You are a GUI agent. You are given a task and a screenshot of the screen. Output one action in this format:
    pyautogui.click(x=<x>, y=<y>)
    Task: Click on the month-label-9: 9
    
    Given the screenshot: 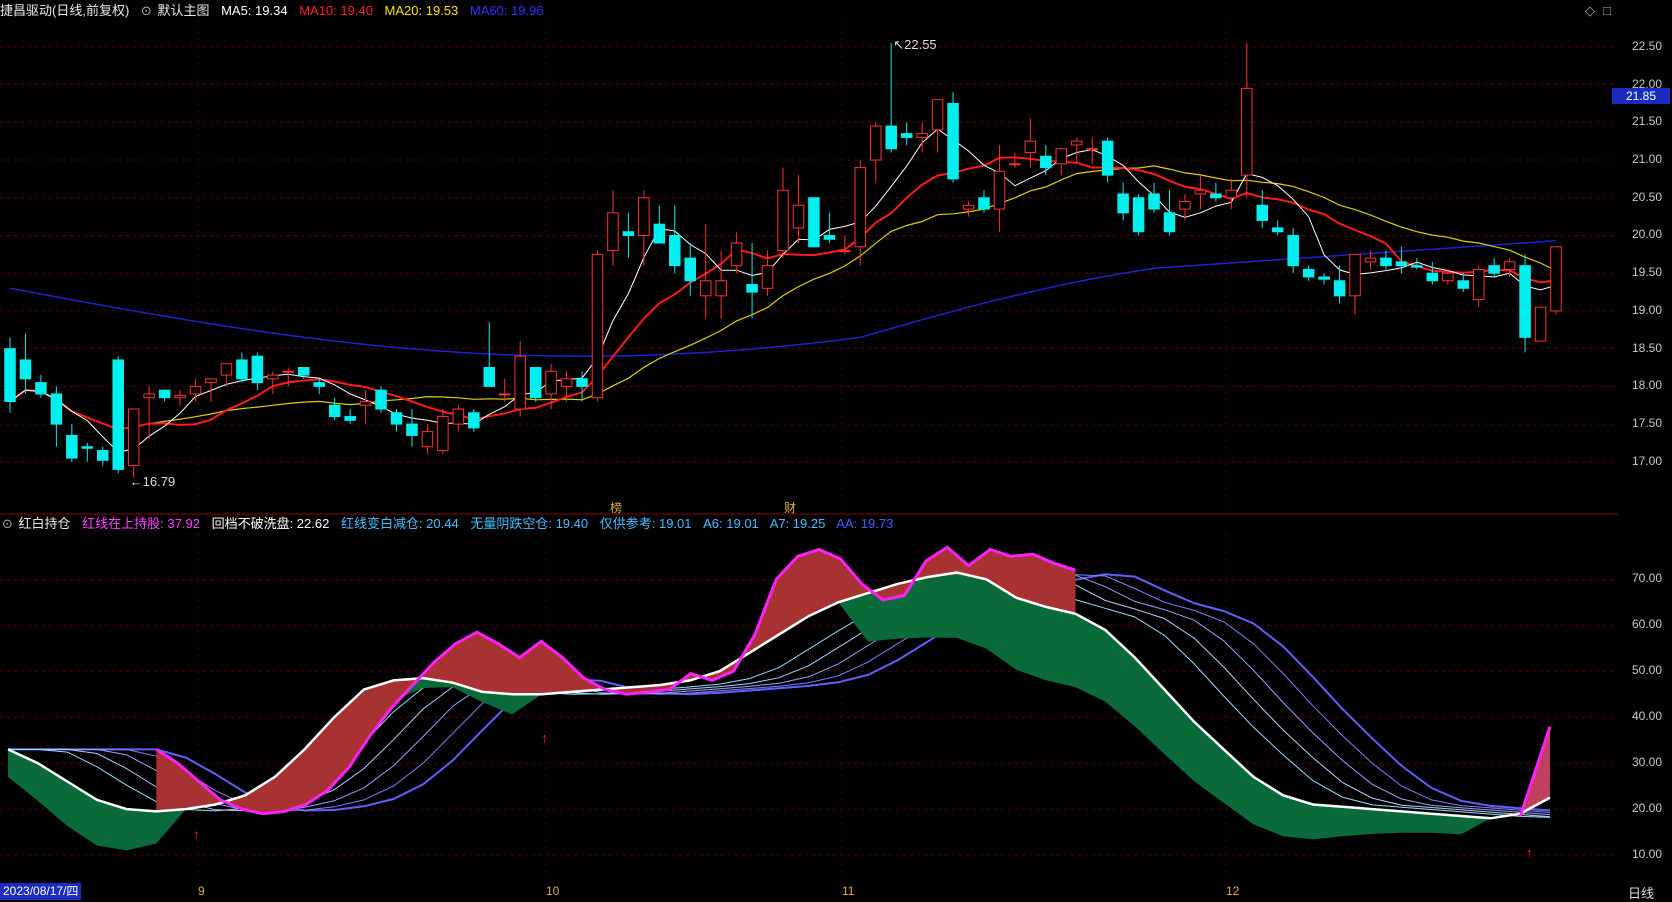 What is the action you would take?
    pyautogui.click(x=201, y=891)
    